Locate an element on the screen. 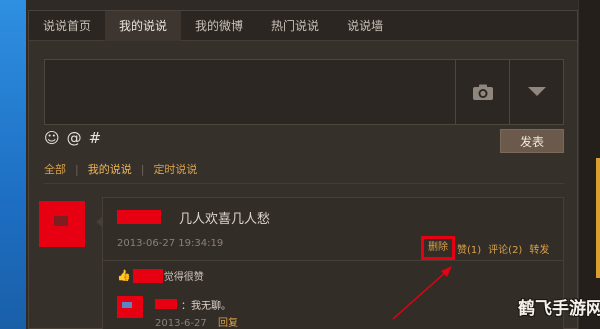 This screenshot has width=600, height=329. post-content: 几人欢喜几人愁 is located at coordinates (225, 219).